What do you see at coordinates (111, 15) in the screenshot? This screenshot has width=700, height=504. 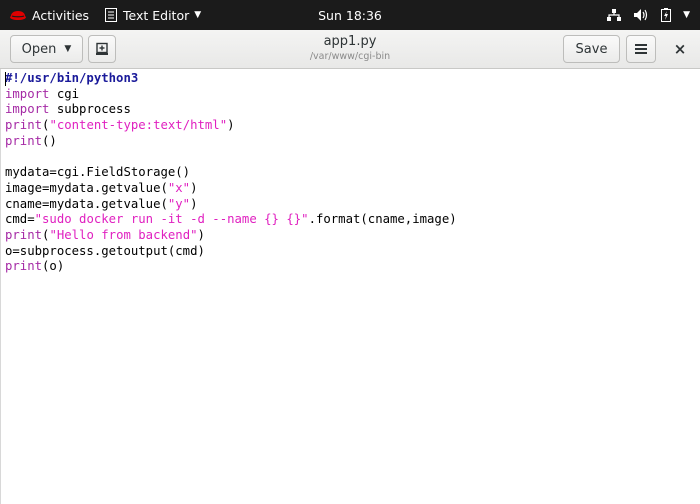 I see `text-editor-icon` at bounding box center [111, 15].